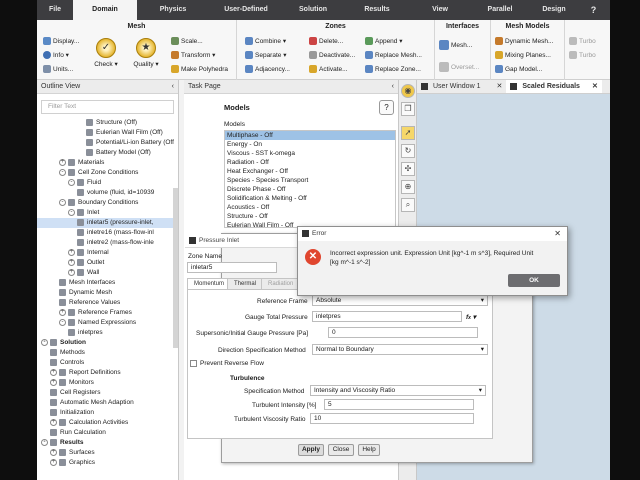 Image resolution: width=640 pixels, height=480 pixels. I want to click on model-item: Solidification & Melting - Off, so click(310, 198).